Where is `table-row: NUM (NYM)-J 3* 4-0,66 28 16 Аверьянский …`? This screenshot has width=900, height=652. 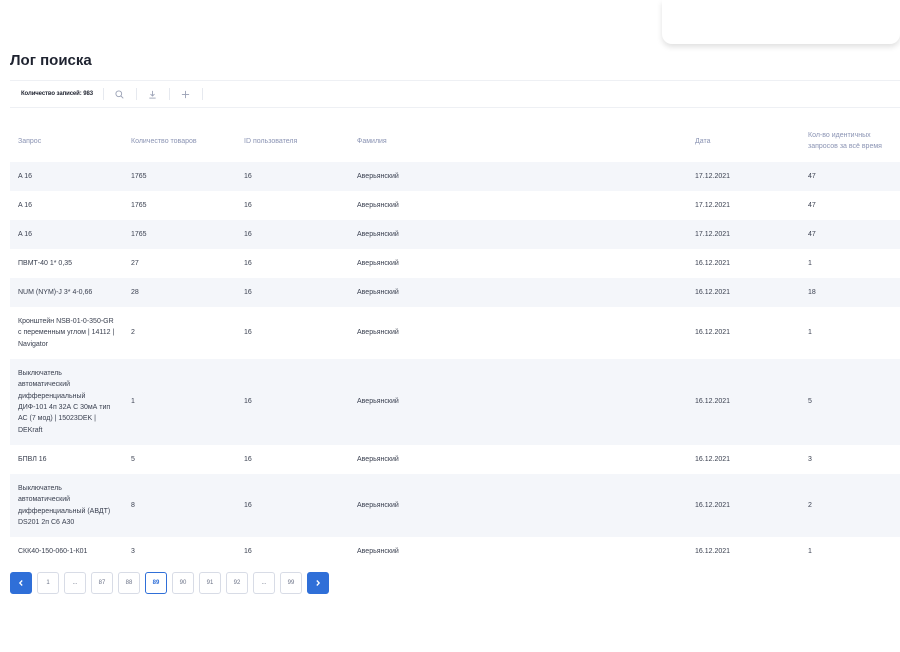
table-row: NUM (NYM)-J 3* 4-0,66 28 16 Аверьянский … is located at coordinates (455, 292).